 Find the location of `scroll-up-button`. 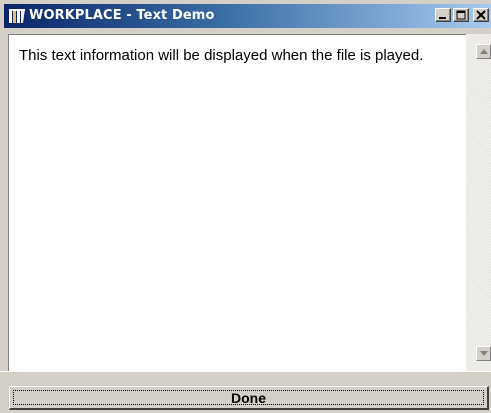

scroll-up-button is located at coordinates (483, 51).